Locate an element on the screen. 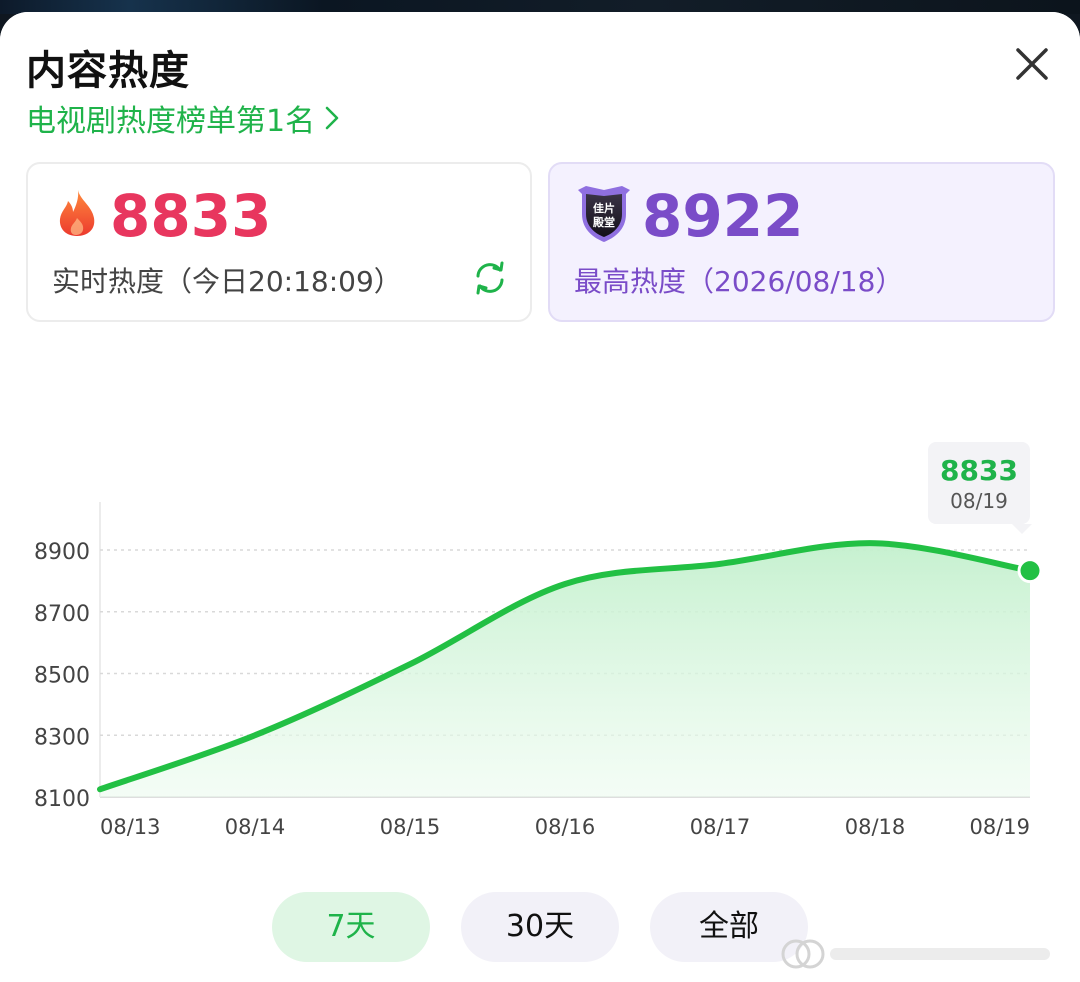 This screenshot has height=982, width=1080. refresh-icon is located at coordinates (490, 278).